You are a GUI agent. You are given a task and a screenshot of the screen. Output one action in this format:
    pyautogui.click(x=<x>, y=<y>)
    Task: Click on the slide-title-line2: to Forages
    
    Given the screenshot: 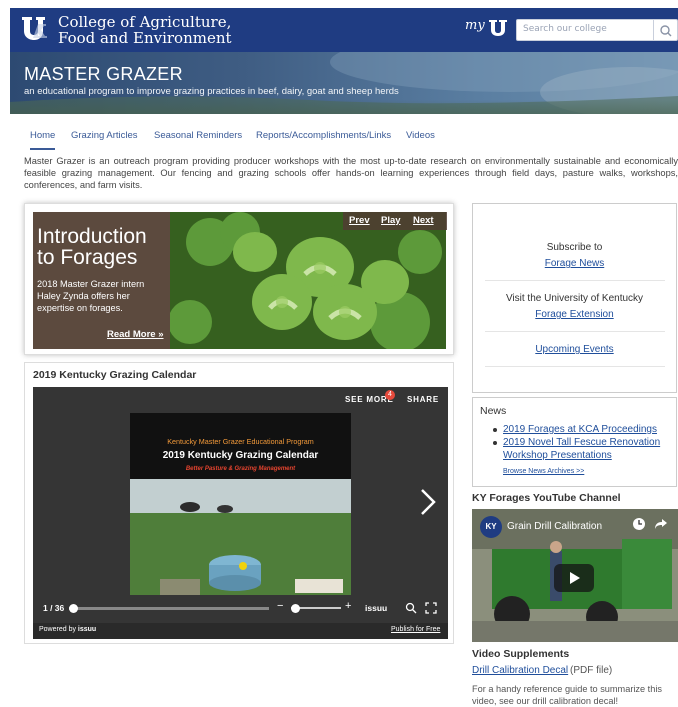 What is the action you would take?
    pyautogui.click(x=87, y=257)
    